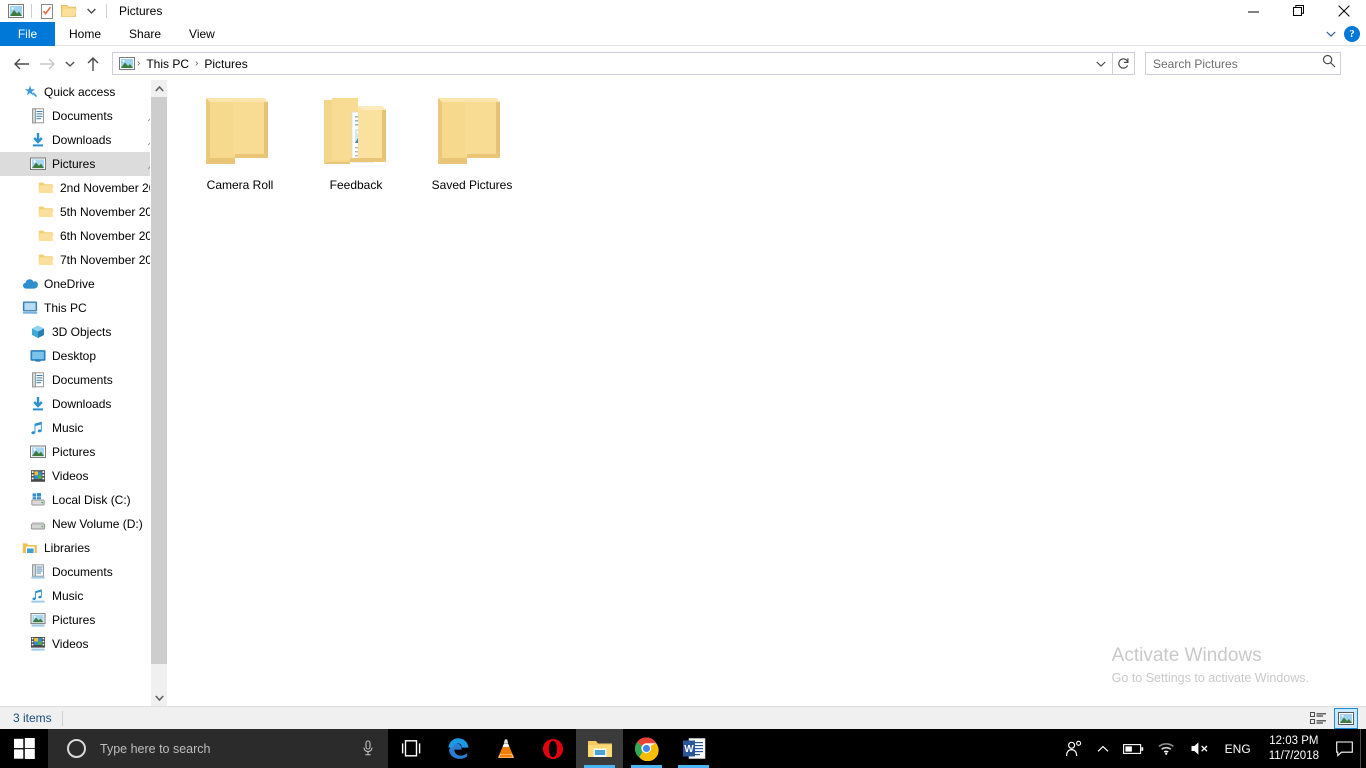 This screenshot has width=1366, height=768. What do you see at coordinates (91, 11) in the screenshot?
I see `customize-chevron-icon` at bounding box center [91, 11].